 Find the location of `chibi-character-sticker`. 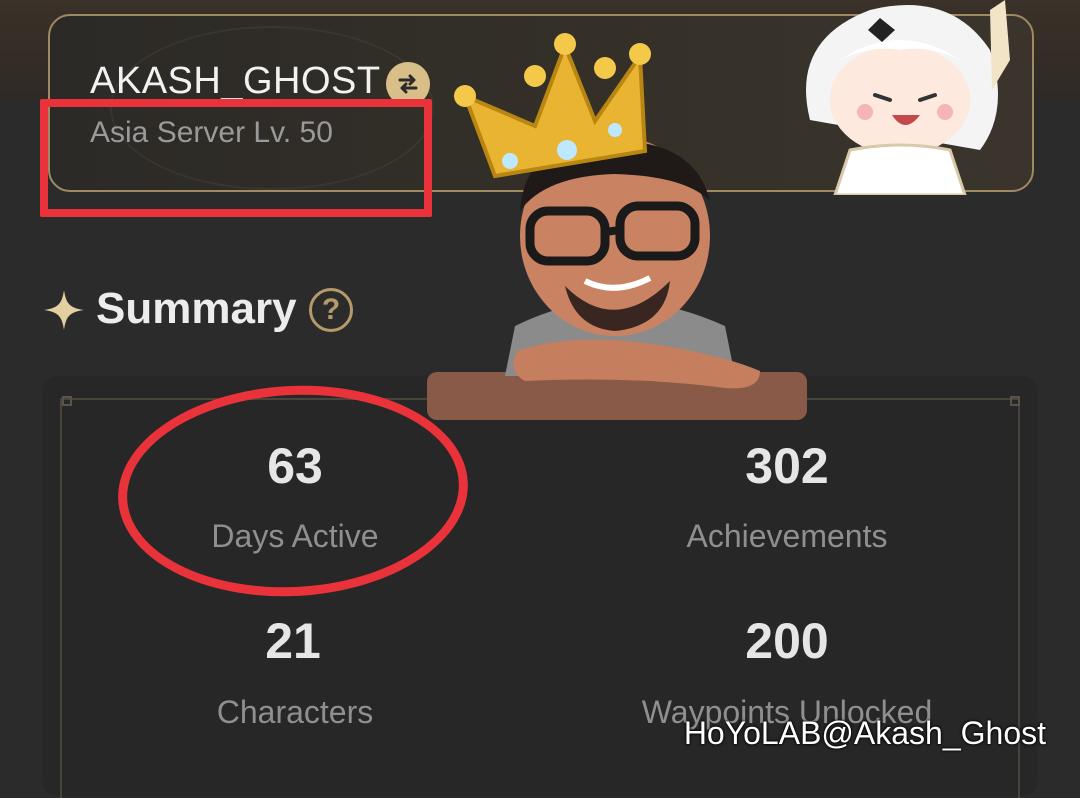

chibi-character-sticker is located at coordinates (908, 97).